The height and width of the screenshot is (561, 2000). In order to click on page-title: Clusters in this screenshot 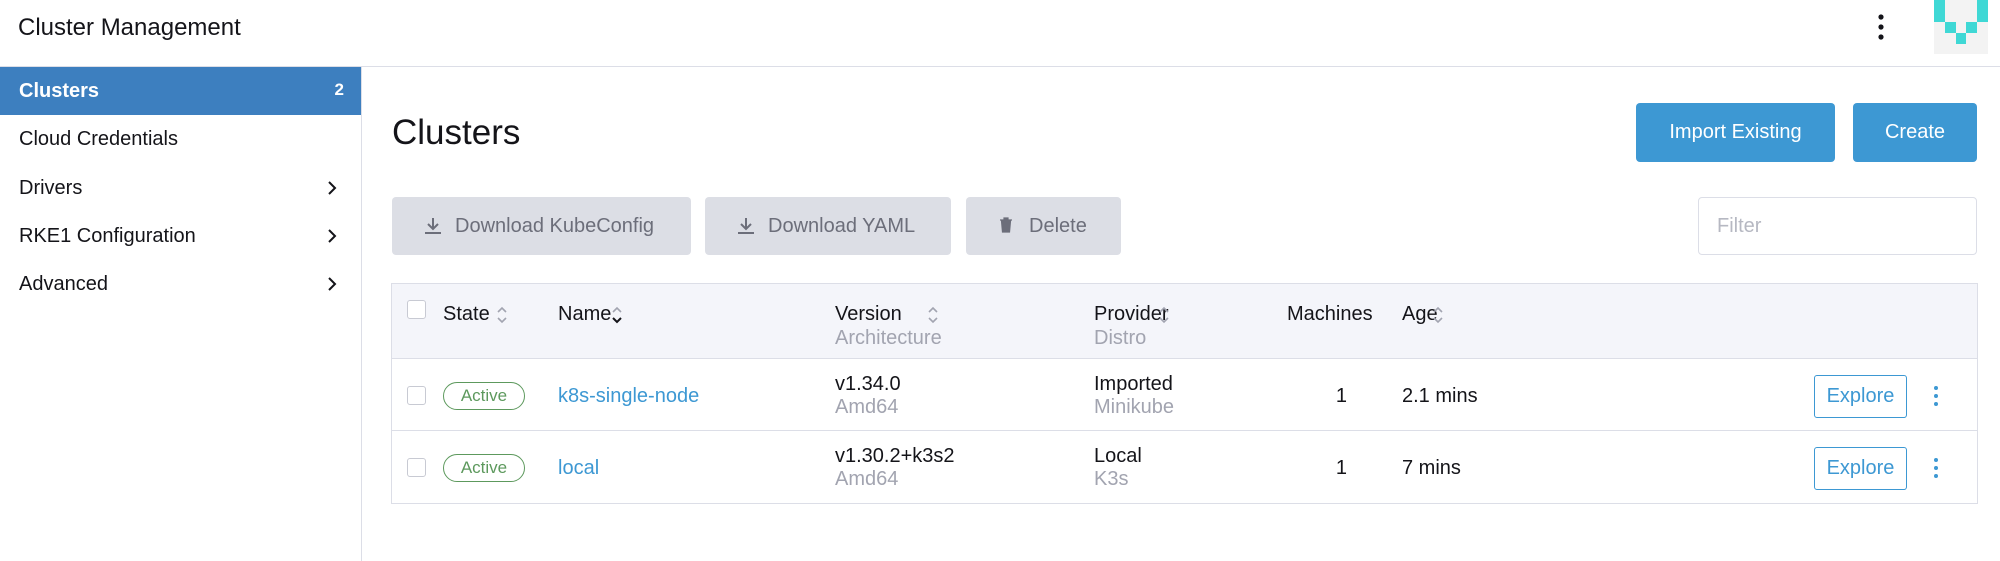, I will do `click(456, 132)`.